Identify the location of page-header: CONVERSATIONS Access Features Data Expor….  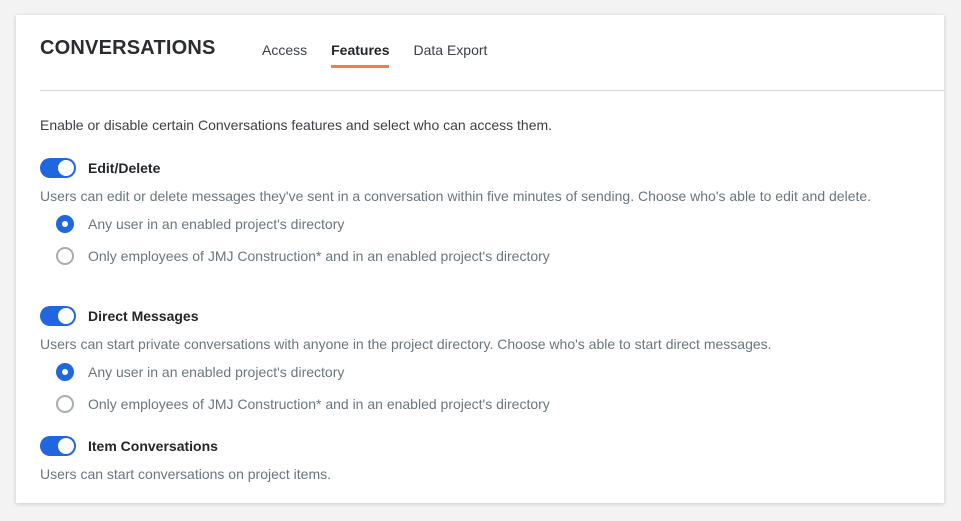
(492, 53).